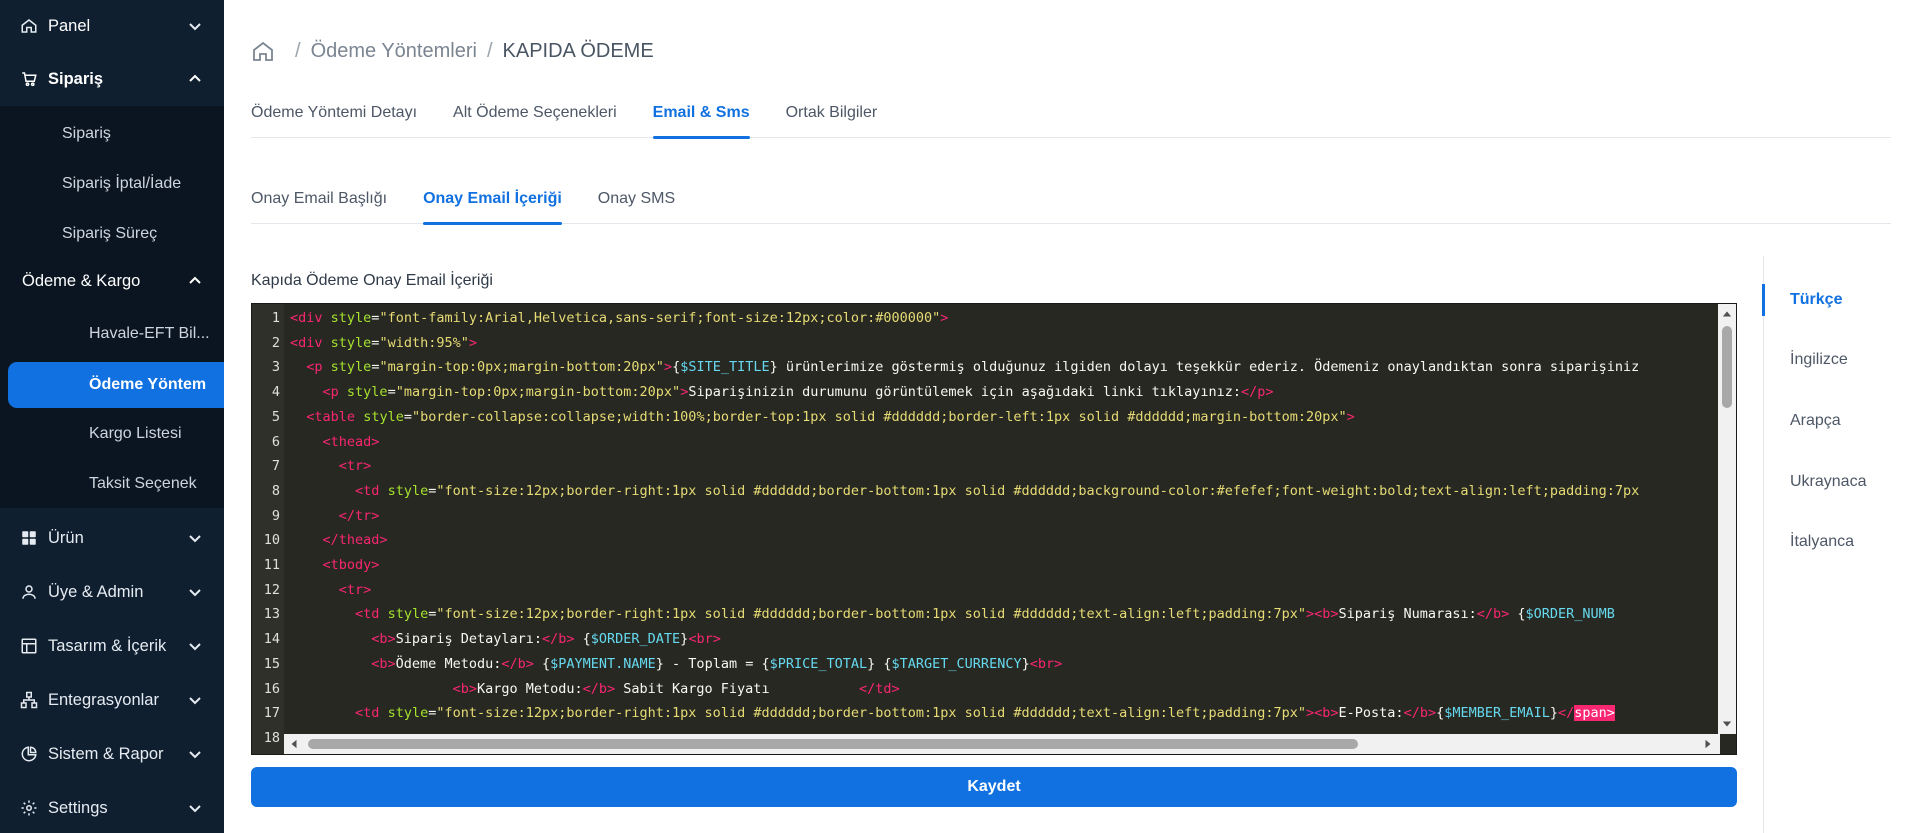 This screenshot has height=833, width=1912. Describe the element at coordinates (29, 754) in the screenshot. I see `pie-chart-icon` at that location.